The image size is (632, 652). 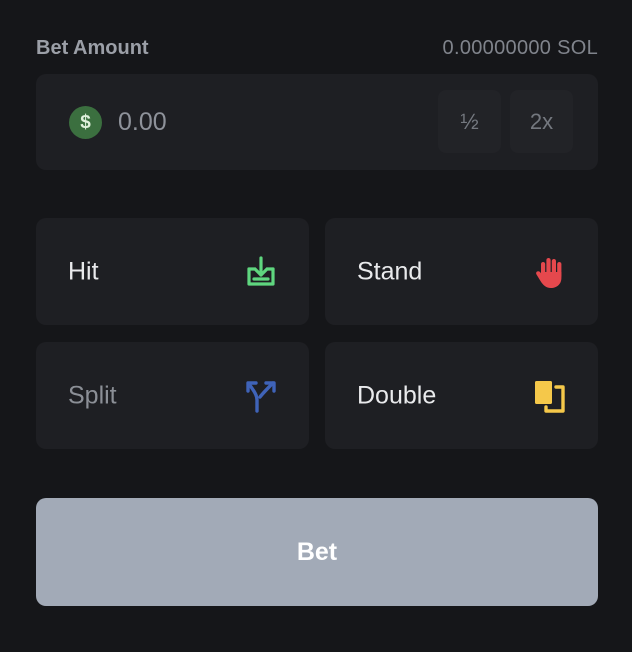 I want to click on double-bet-button: 2x, so click(x=541, y=121).